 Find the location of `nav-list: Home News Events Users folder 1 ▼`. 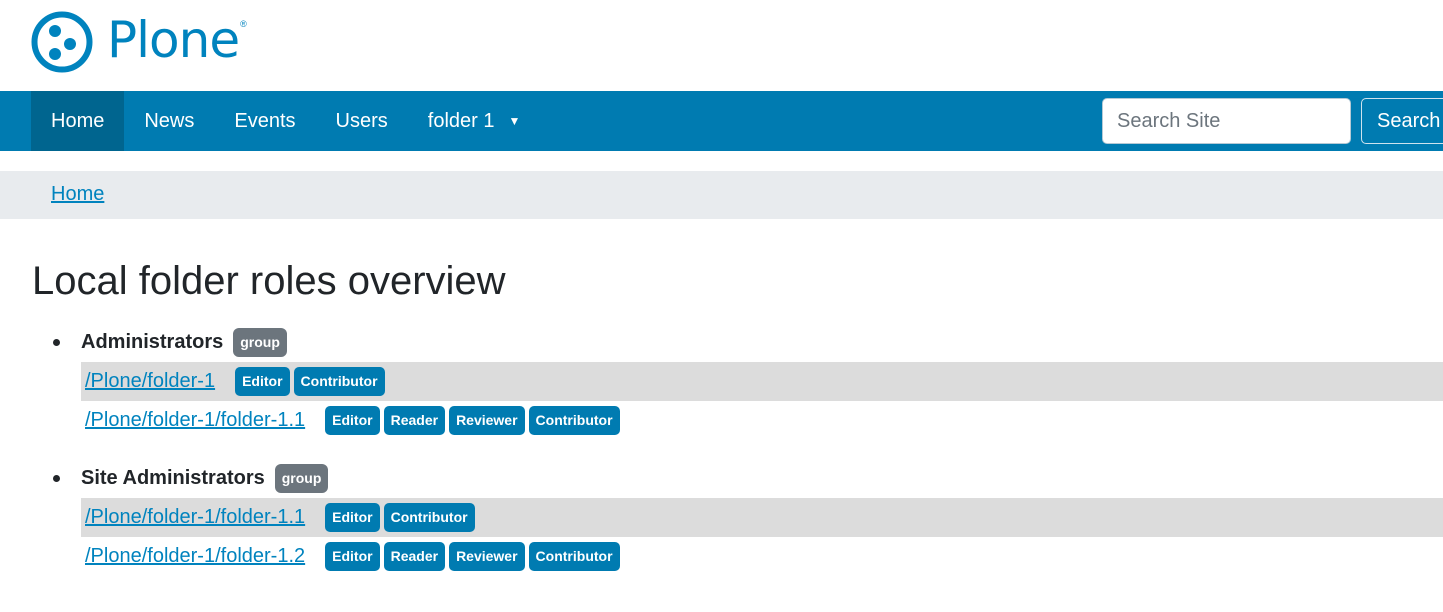

nav-list: Home News Events Users folder 1 ▼ is located at coordinates (285, 121).